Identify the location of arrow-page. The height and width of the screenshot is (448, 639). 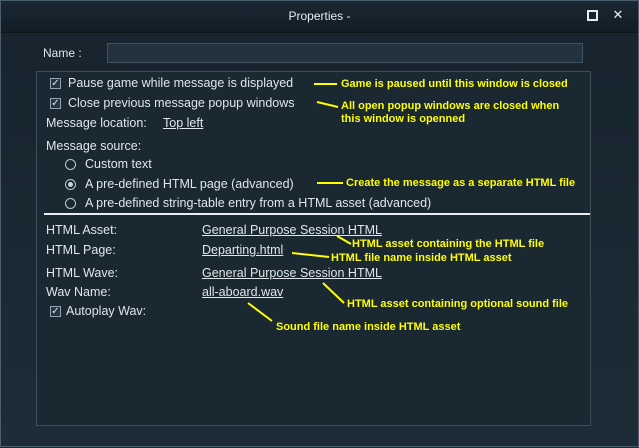
(310, 255).